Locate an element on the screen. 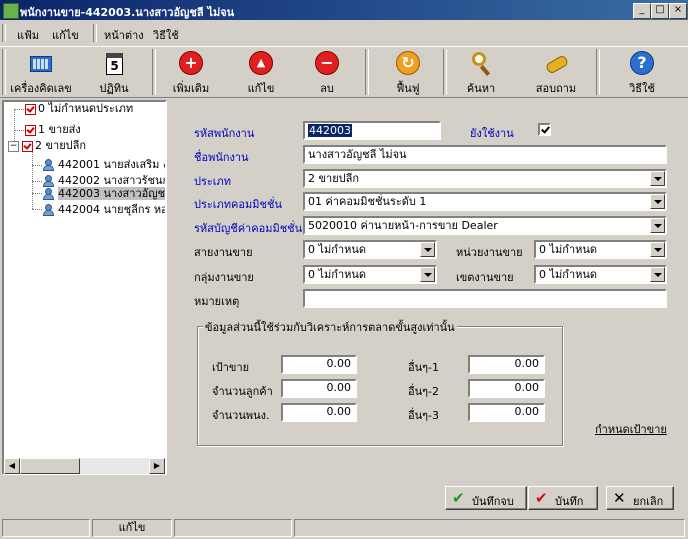 Image resolution: width=688 pixels, height=539 pixels. delete-button: − ลบ is located at coordinates (327, 72).